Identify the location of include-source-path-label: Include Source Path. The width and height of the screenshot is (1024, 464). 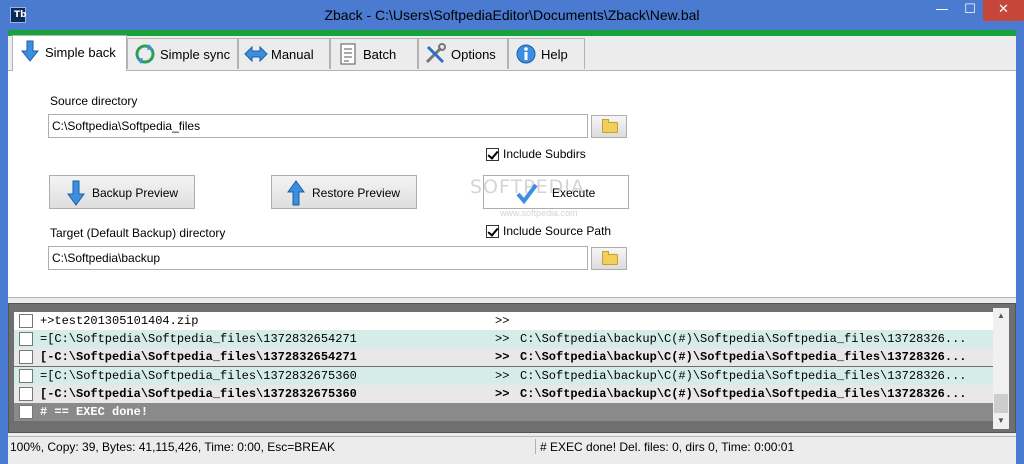
(557, 231).